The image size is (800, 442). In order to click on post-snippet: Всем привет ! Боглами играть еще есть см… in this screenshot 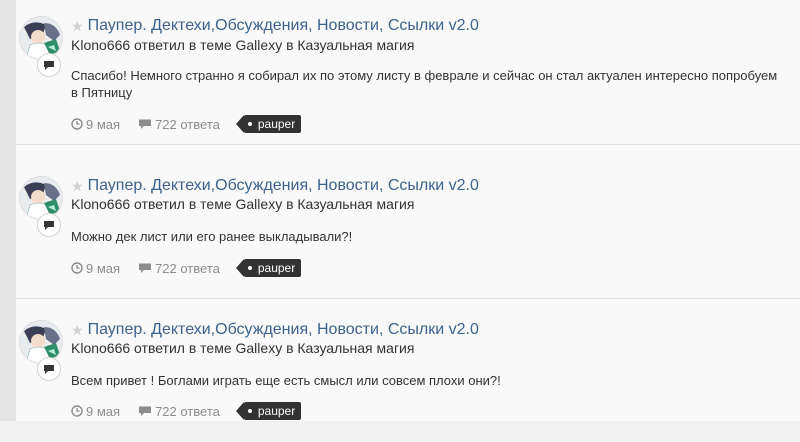, I will do `click(286, 380)`.